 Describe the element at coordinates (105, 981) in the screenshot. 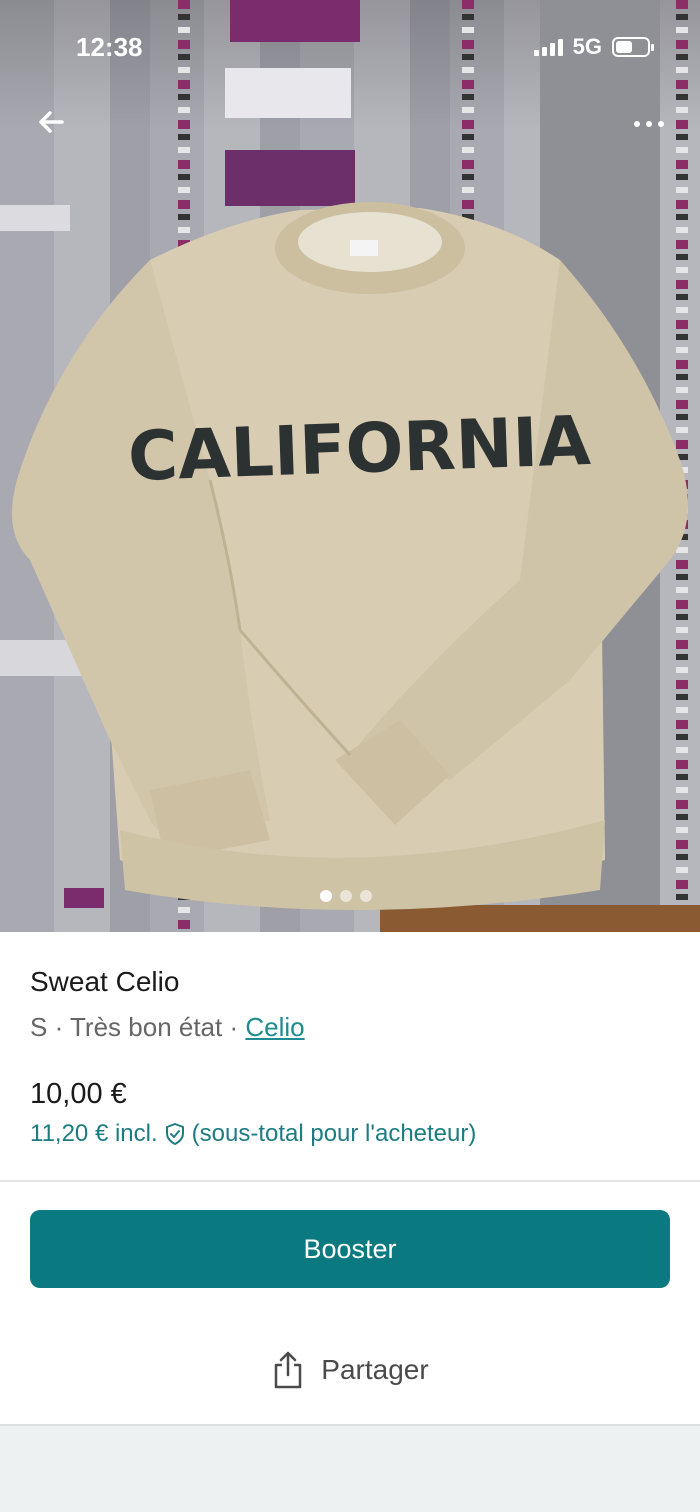

I see `item-title: Sweat Celio` at that location.